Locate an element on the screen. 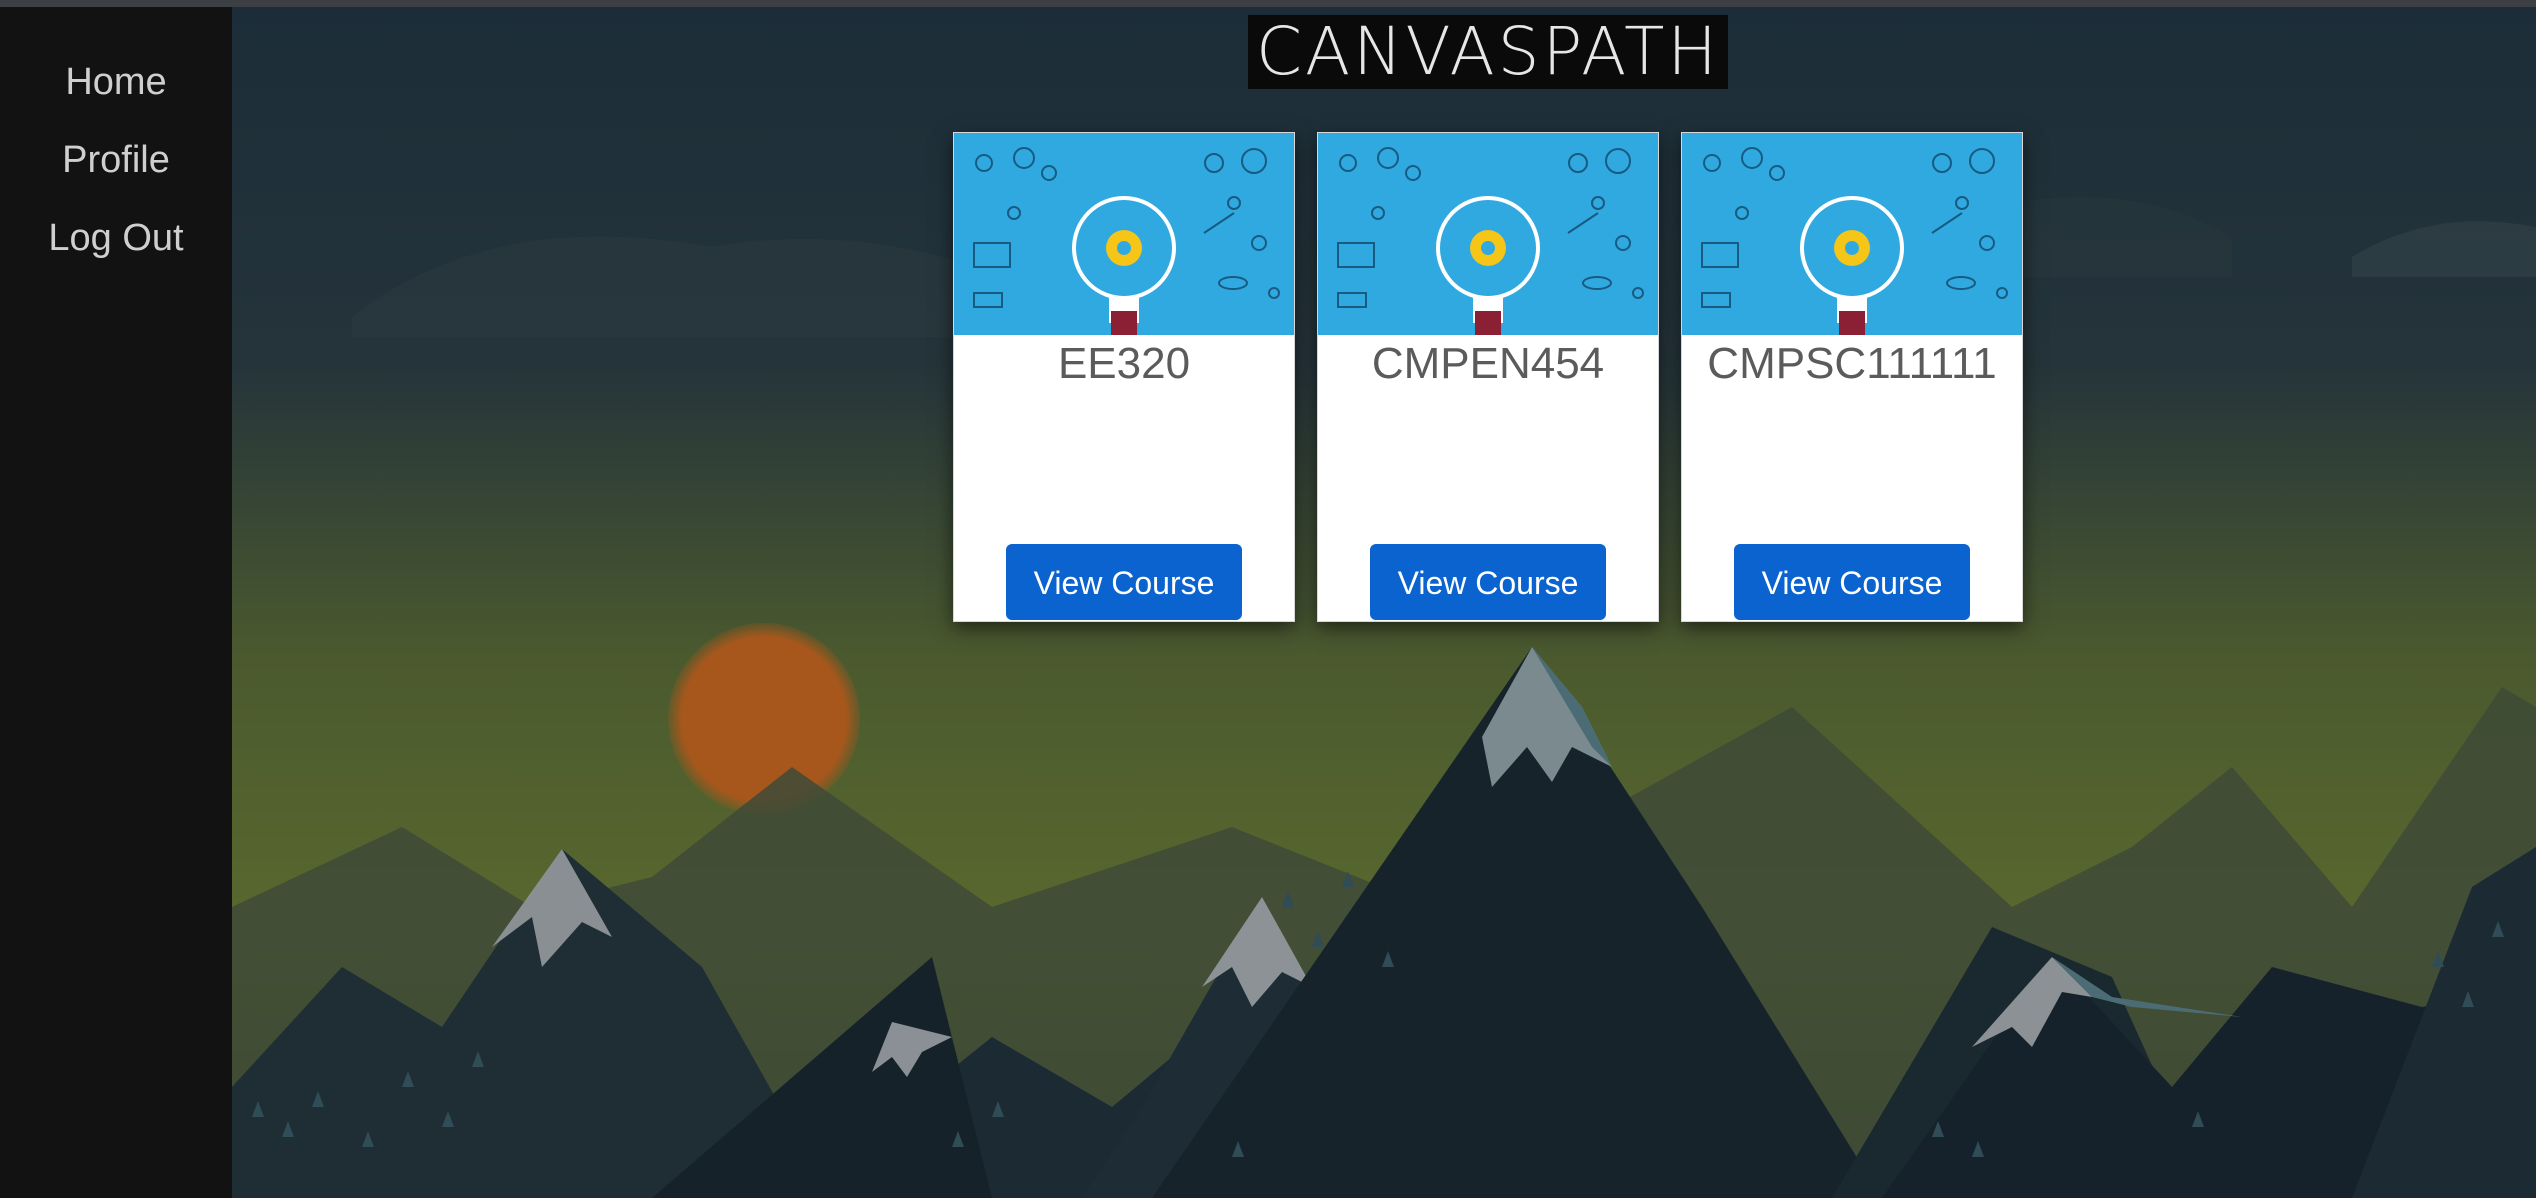 The width and height of the screenshot is (2536, 1198). sidebar: Home Profile Log Out is located at coordinates (116, 602).